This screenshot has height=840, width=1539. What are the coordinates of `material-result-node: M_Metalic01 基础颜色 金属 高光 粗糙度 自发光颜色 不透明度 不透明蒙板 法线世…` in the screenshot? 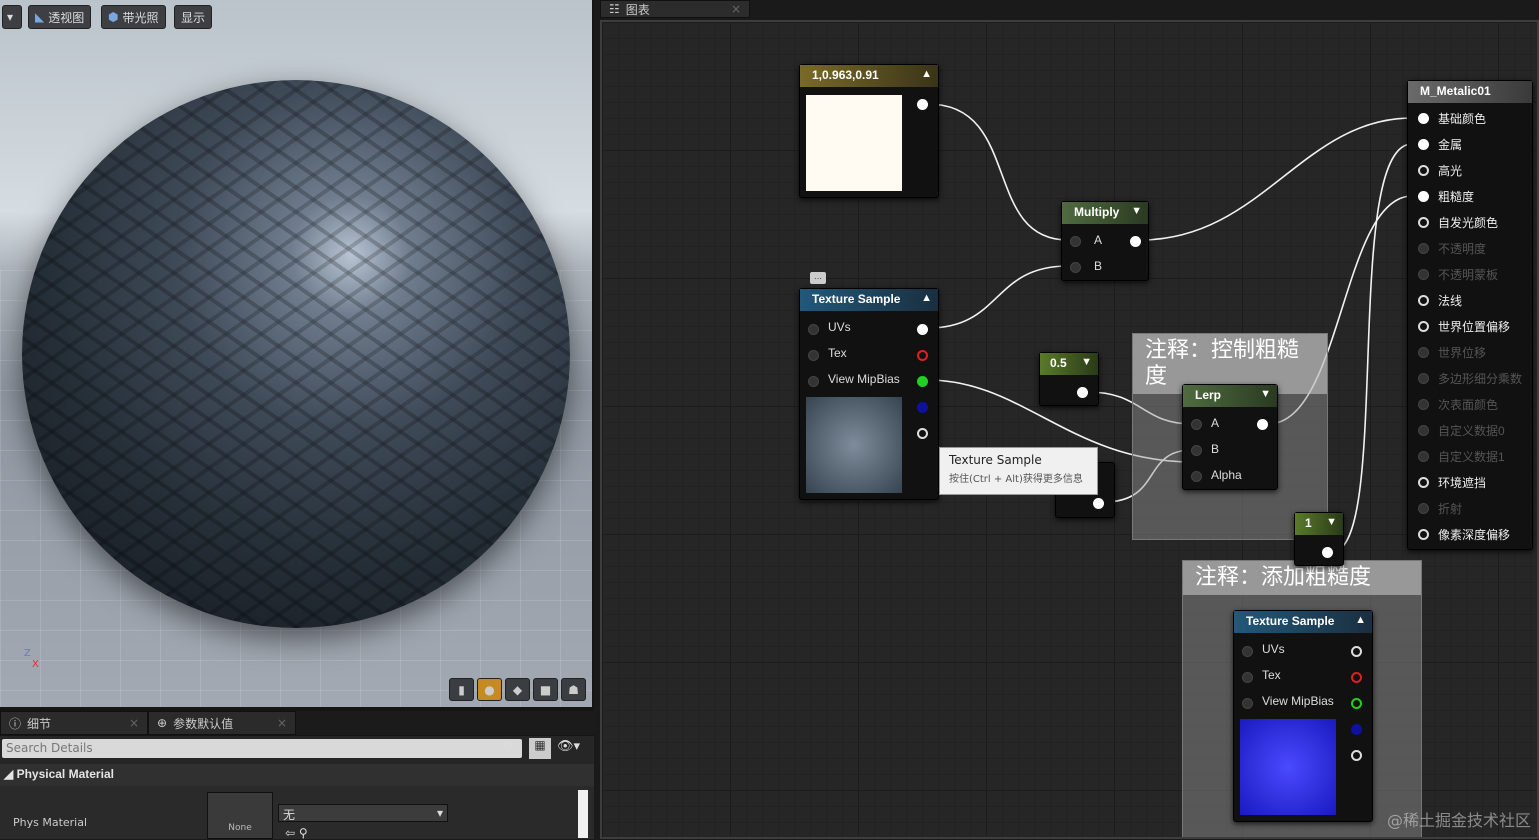 It's located at (1470, 315).